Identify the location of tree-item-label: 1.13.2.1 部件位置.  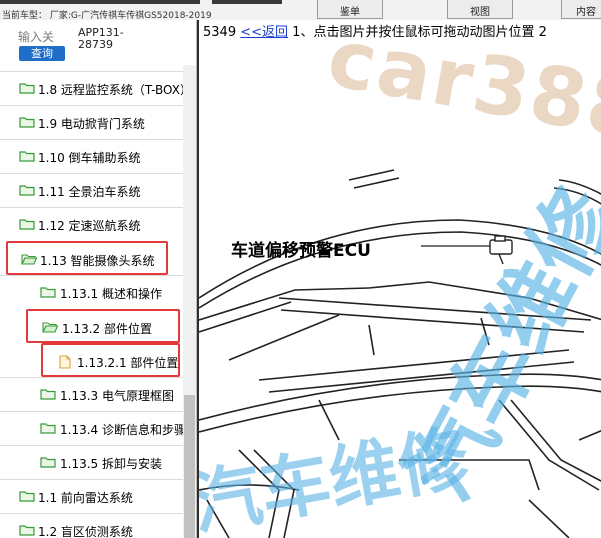
(128, 363).